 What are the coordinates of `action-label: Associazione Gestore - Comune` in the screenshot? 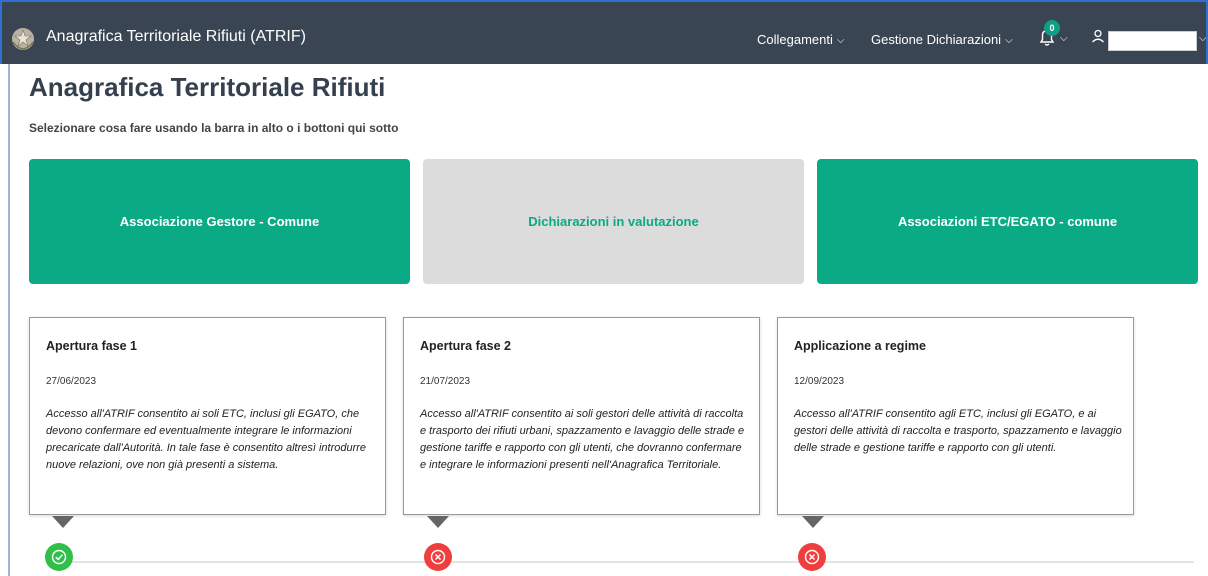 It's located at (219, 221).